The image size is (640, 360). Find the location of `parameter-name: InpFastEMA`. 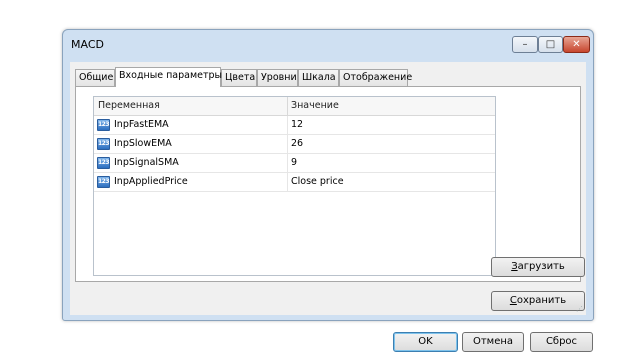

parameter-name: InpFastEMA is located at coordinates (141, 124).